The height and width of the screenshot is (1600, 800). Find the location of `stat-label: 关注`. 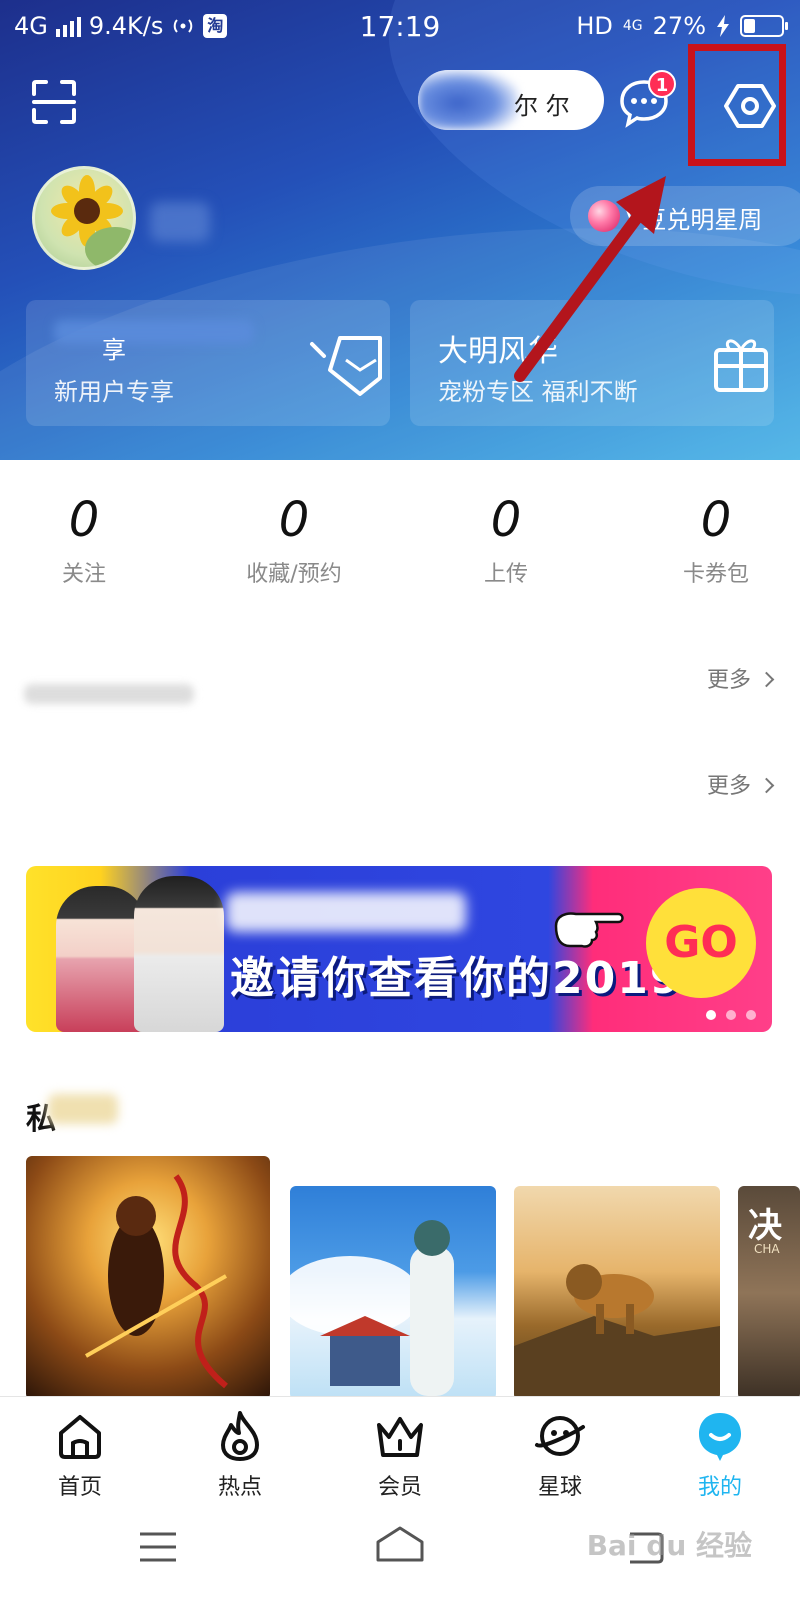

stat-label: 关注 is located at coordinates (83, 574).